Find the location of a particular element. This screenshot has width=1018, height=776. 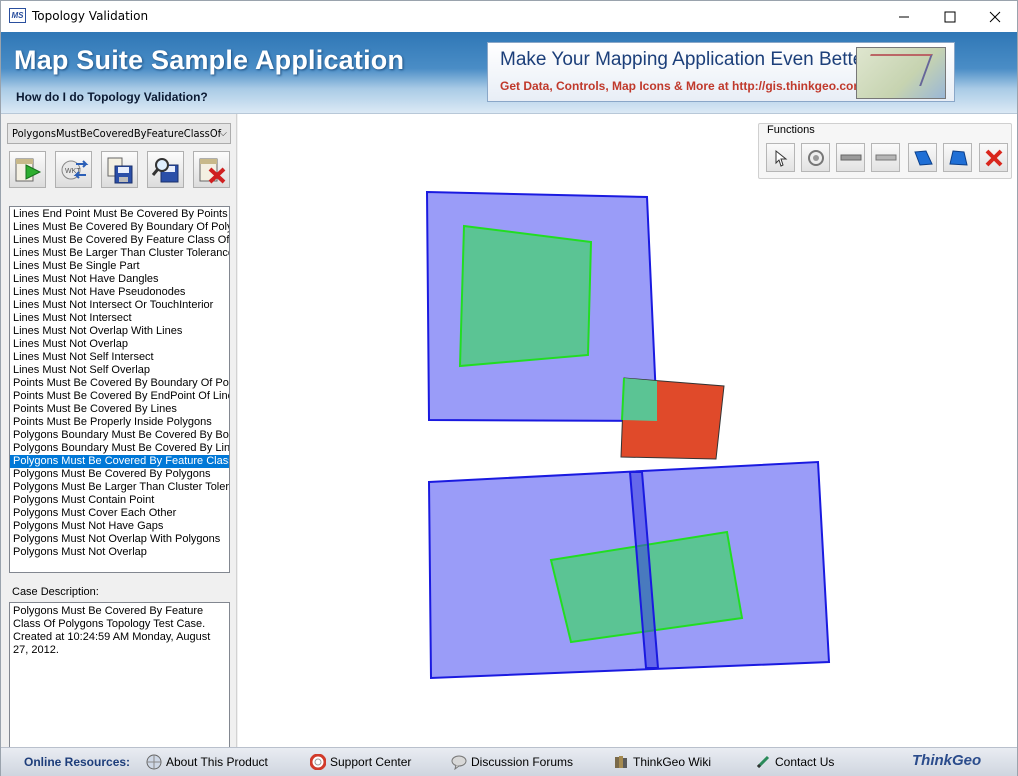

rule-list-item: Polygons Must Be Covered By Polygons is located at coordinates (119, 474).